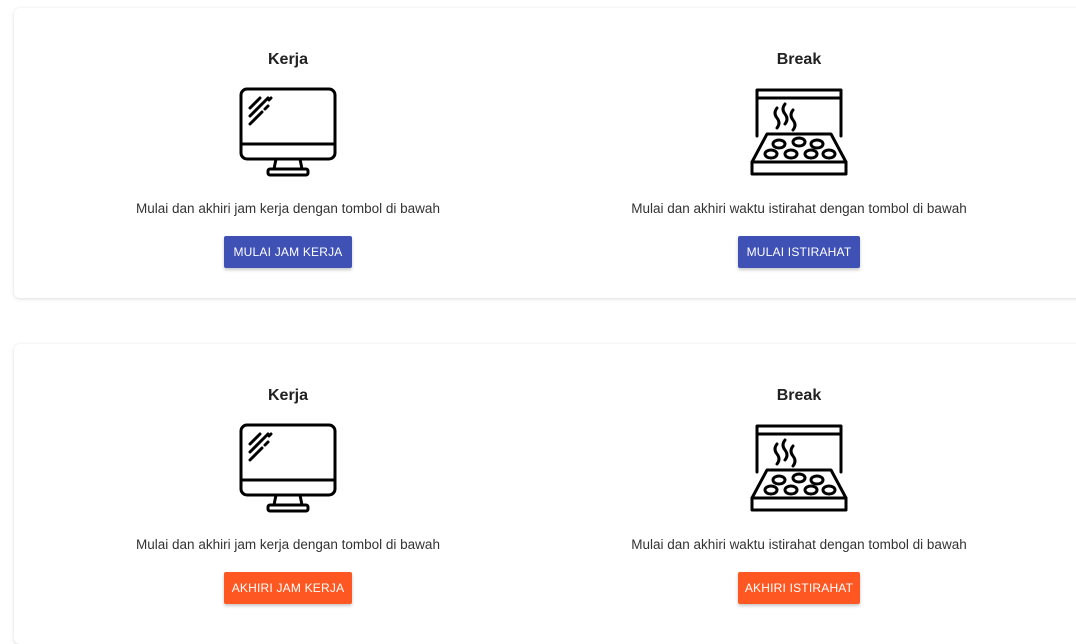 This screenshot has height=644, width=1076. What do you see at coordinates (288, 588) in the screenshot?
I see `end-work-button: AKHIRI JAM KERJA` at bounding box center [288, 588].